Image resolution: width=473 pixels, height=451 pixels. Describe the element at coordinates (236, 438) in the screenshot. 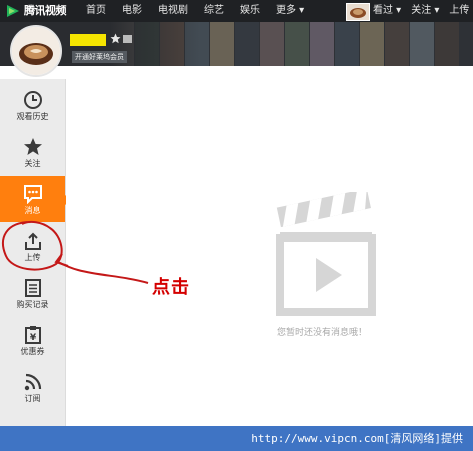

I see `watermark-footer: http://www.vipcn.com[清风网络]提供` at that location.